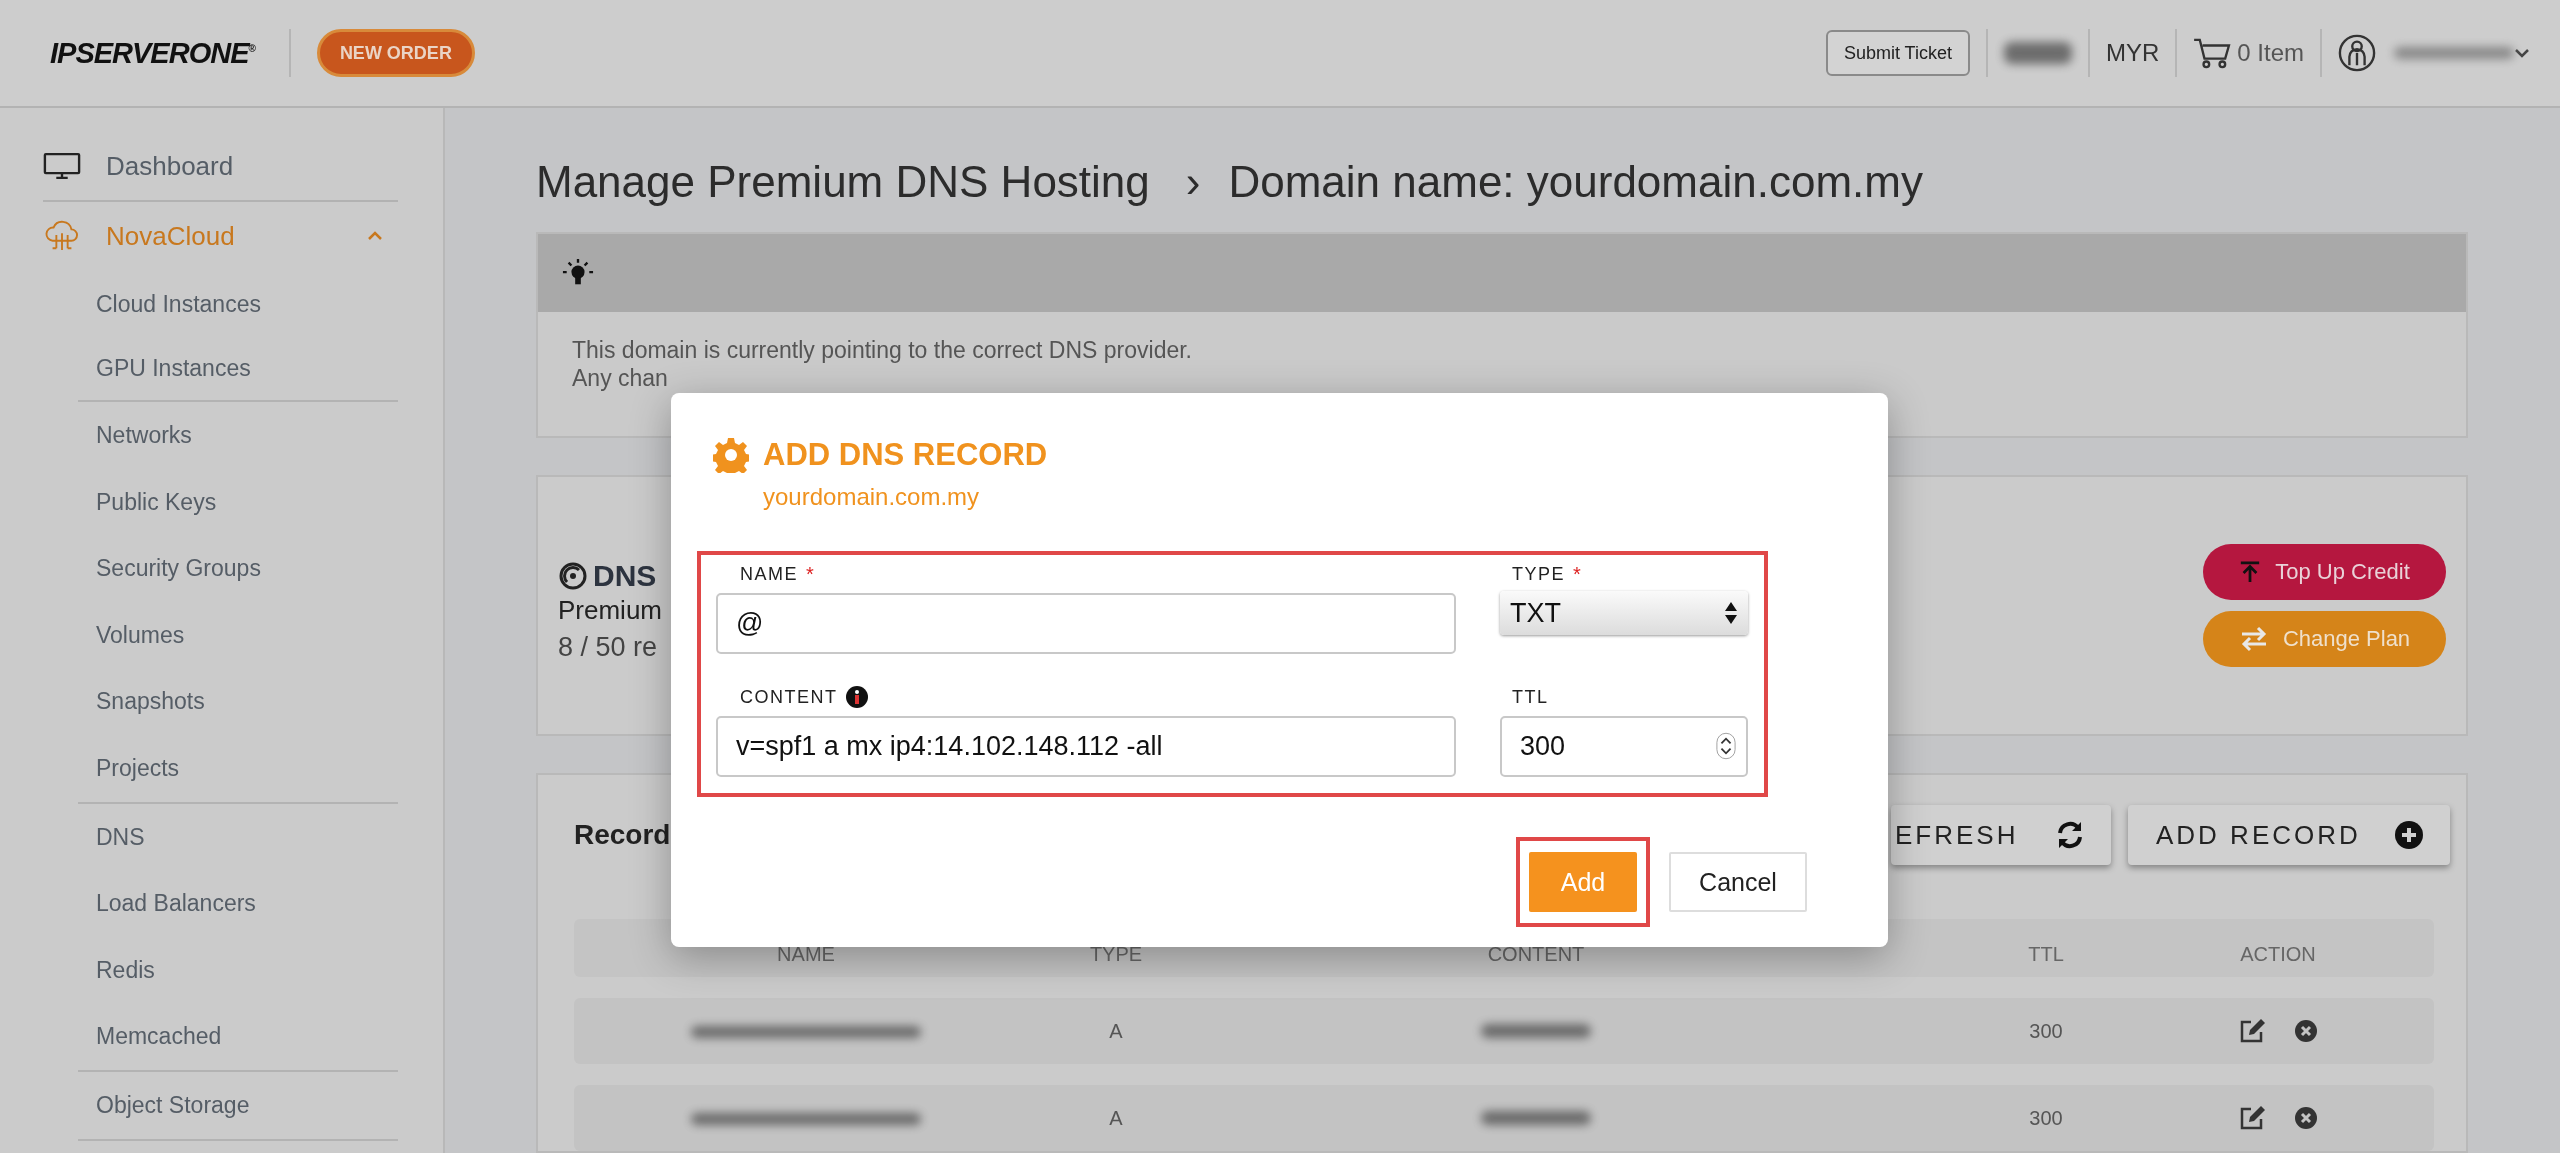 This screenshot has height=1153, width=2560. What do you see at coordinates (161, 53) in the screenshot?
I see `logo: IPSERVERONE$^{®}$` at bounding box center [161, 53].